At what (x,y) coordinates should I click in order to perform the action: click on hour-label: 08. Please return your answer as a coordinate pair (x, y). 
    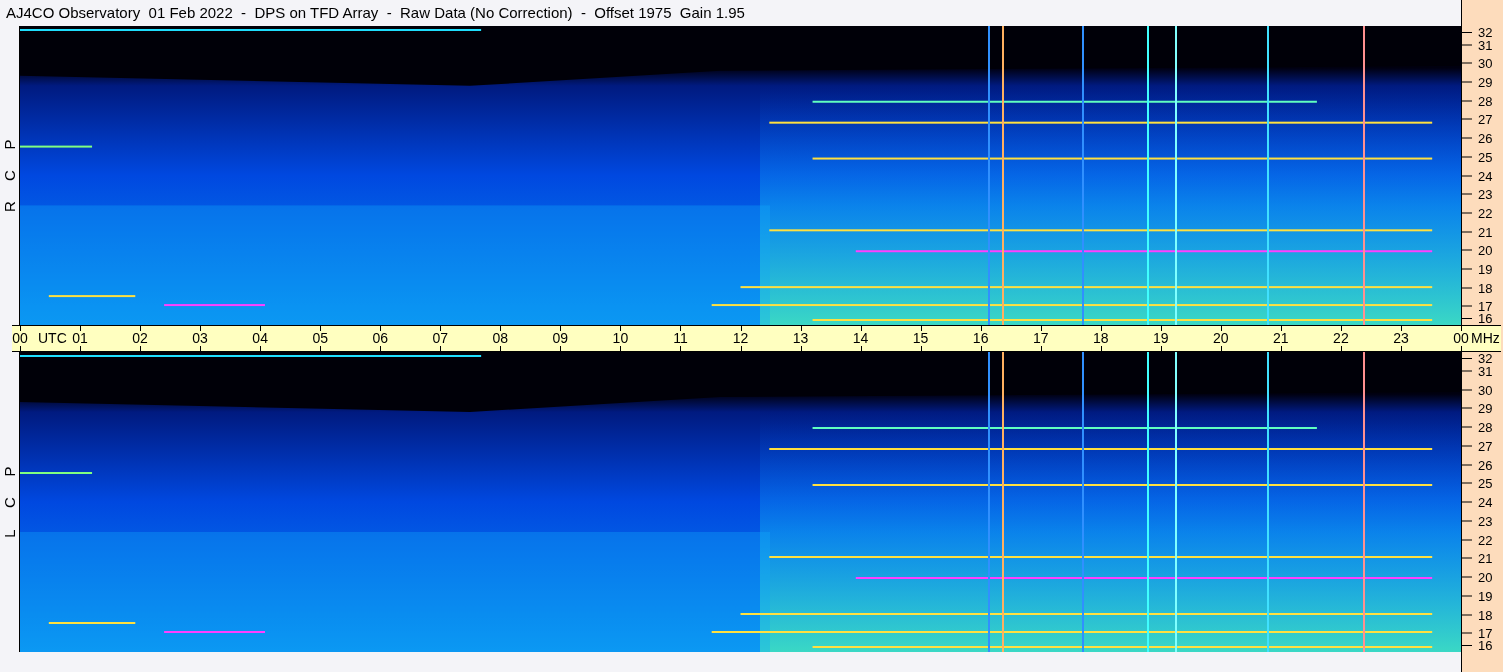
    Looking at the image, I should click on (500, 338).